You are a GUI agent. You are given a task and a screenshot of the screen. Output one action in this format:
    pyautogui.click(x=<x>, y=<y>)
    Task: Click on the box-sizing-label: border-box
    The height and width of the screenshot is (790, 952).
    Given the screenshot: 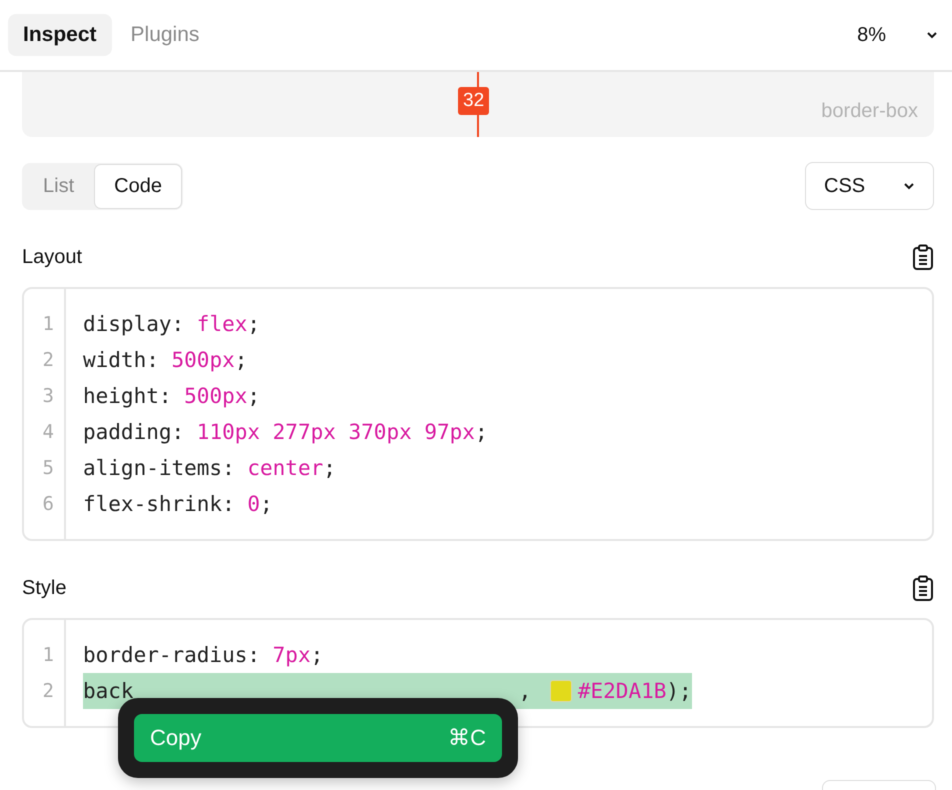 What is the action you would take?
    pyautogui.click(x=869, y=111)
    